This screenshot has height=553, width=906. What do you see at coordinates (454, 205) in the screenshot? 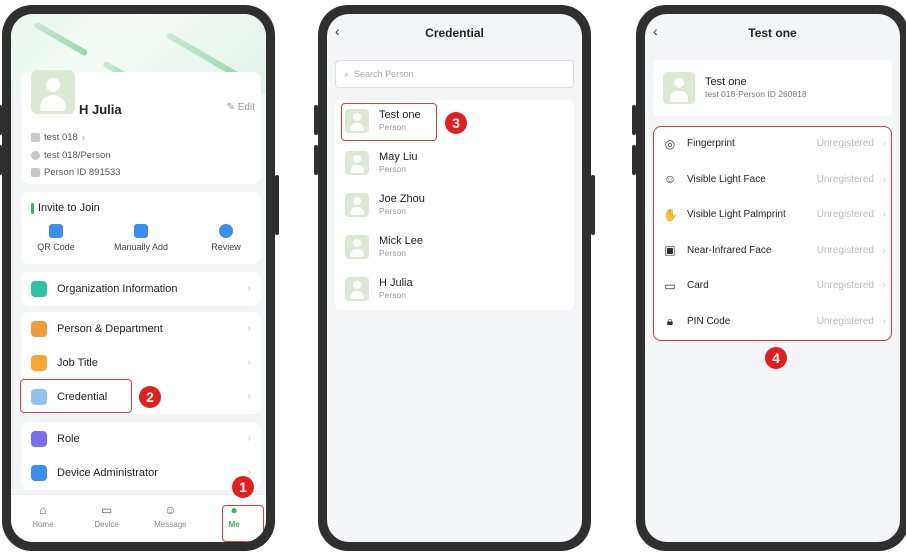
I see `list-item: Joe Zhou Person` at bounding box center [454, 205].